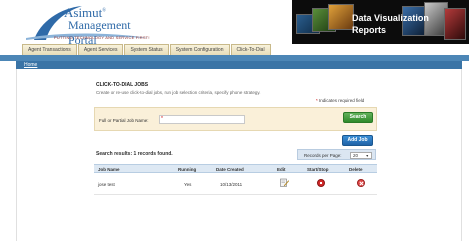 The image size is (469, 241). I want to click on cell-running: Yes, so click(188, 184).